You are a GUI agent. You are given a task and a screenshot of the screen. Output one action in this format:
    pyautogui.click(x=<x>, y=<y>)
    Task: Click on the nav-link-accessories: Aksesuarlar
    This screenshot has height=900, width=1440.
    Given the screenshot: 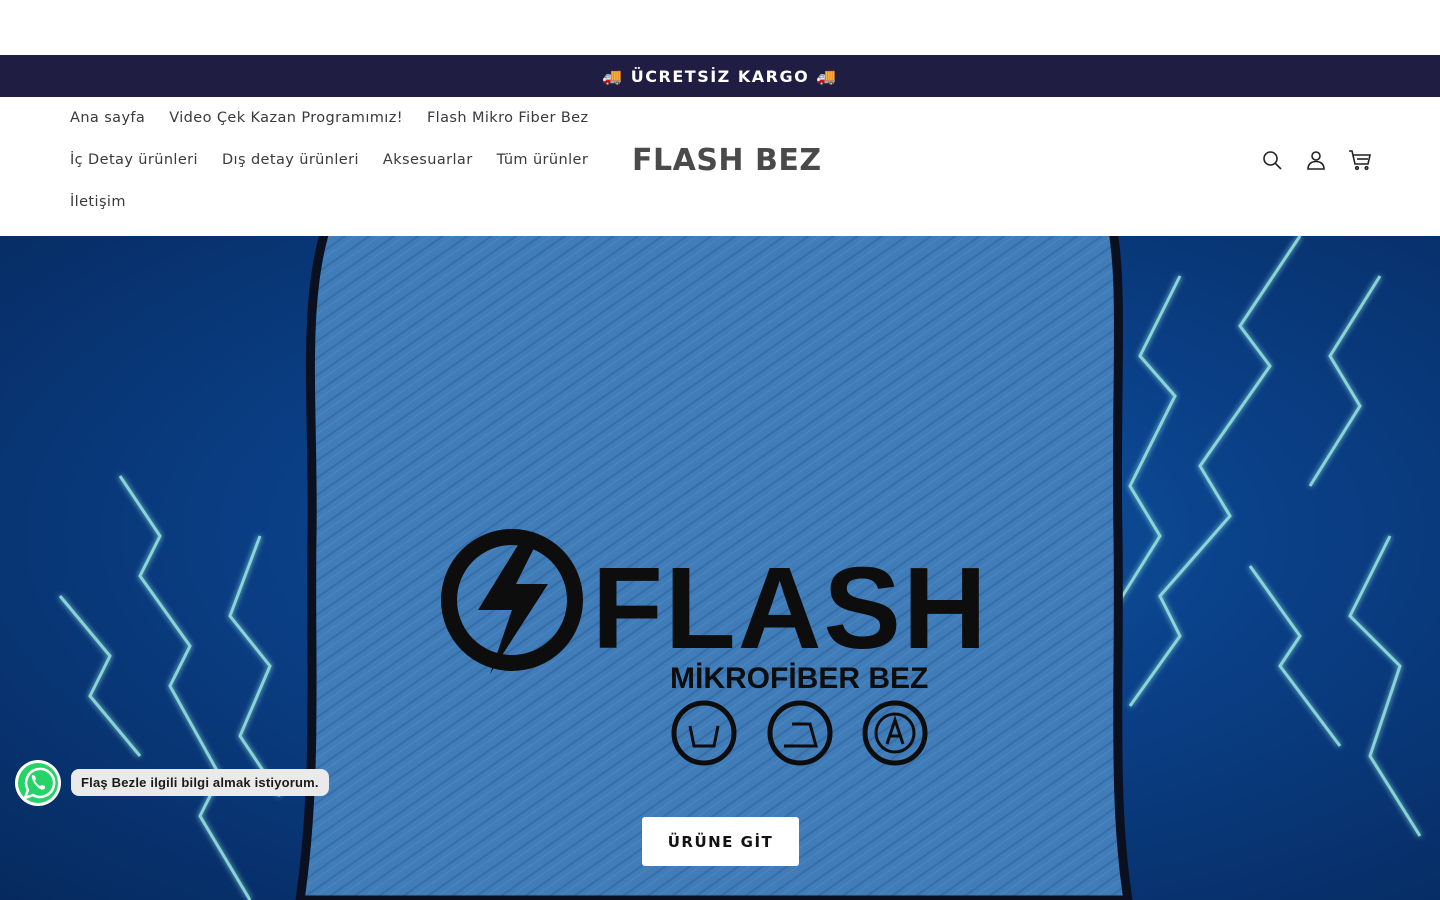 What is the action you would take?
    pyautogui.click(x=428, y=160)
    